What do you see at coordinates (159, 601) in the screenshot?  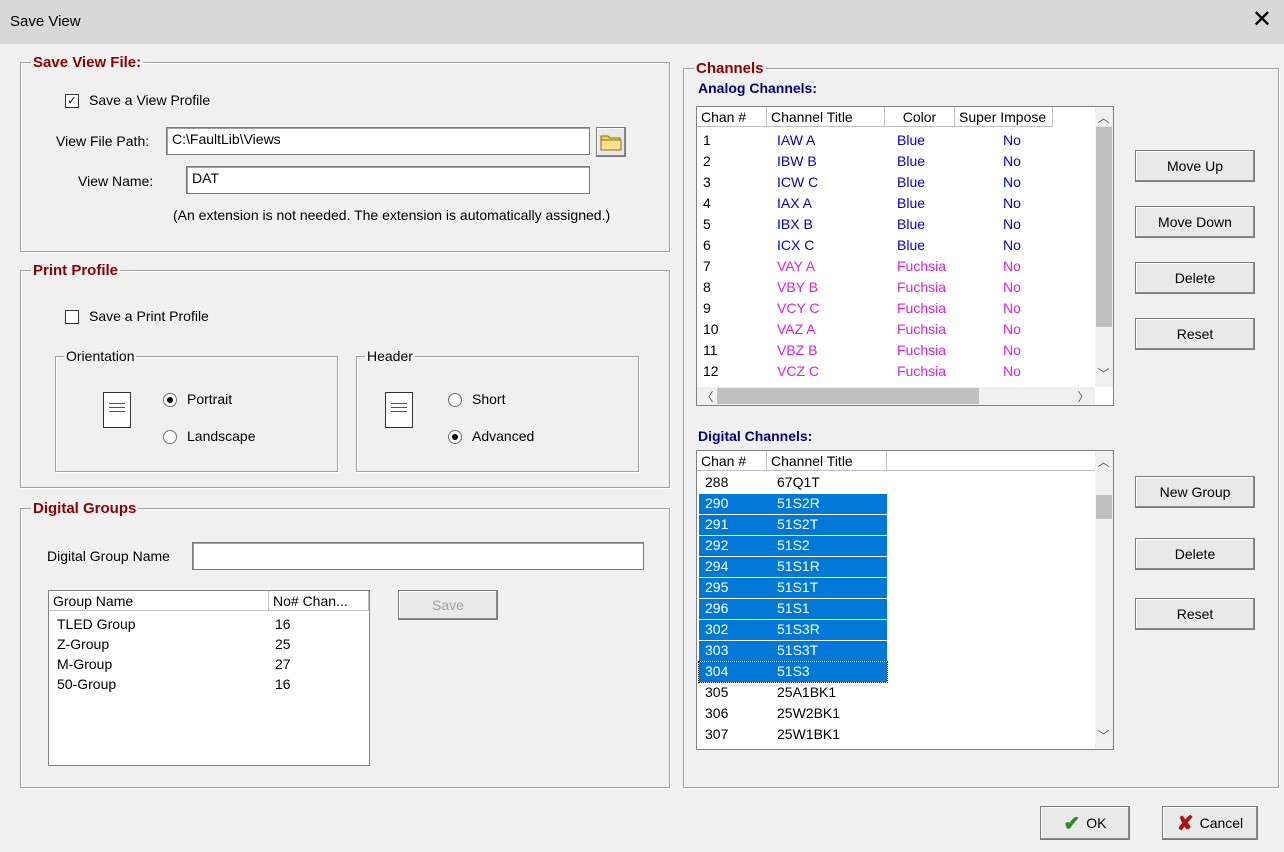 I see `column-header-group-name: Group Name` at bounding box center [159, 601].